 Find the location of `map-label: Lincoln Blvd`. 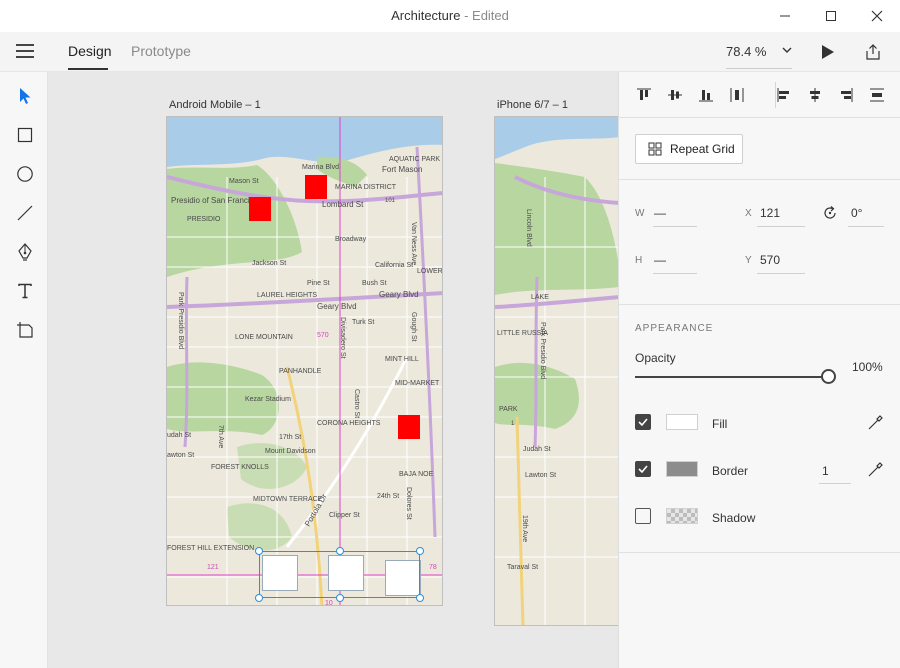

map-label: Lincoln Blvd is located at coordinates (528, 228).